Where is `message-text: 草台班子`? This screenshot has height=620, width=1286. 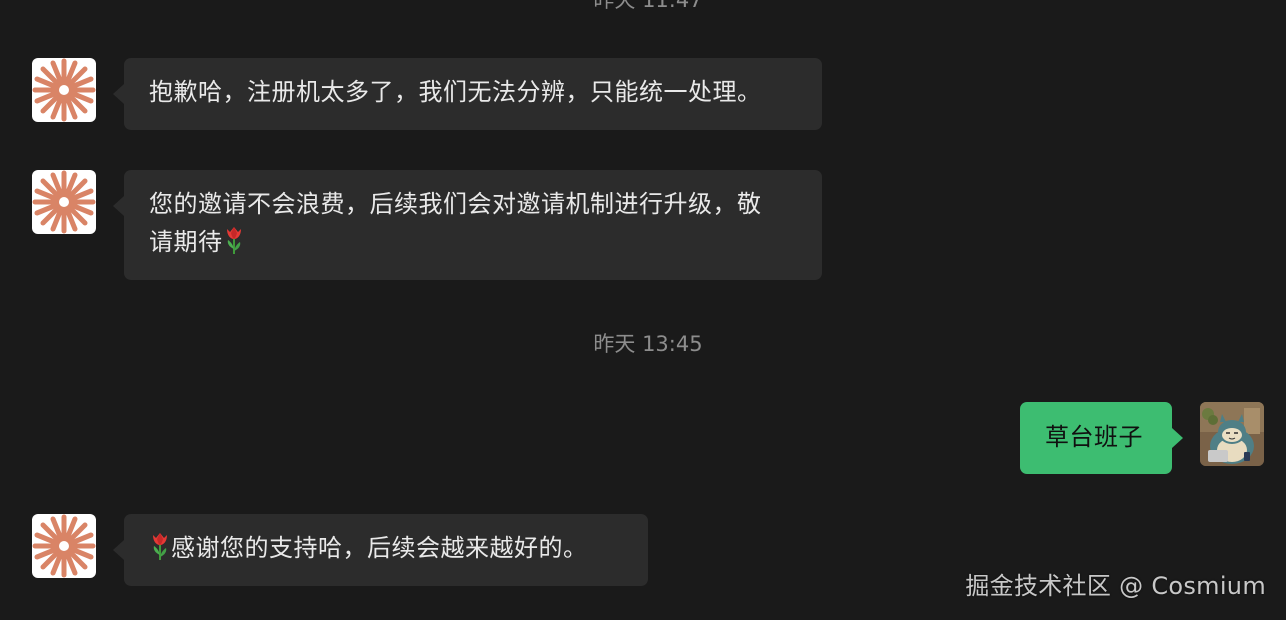
message-text: 草台班子 is located at coordinates (1094, 437).